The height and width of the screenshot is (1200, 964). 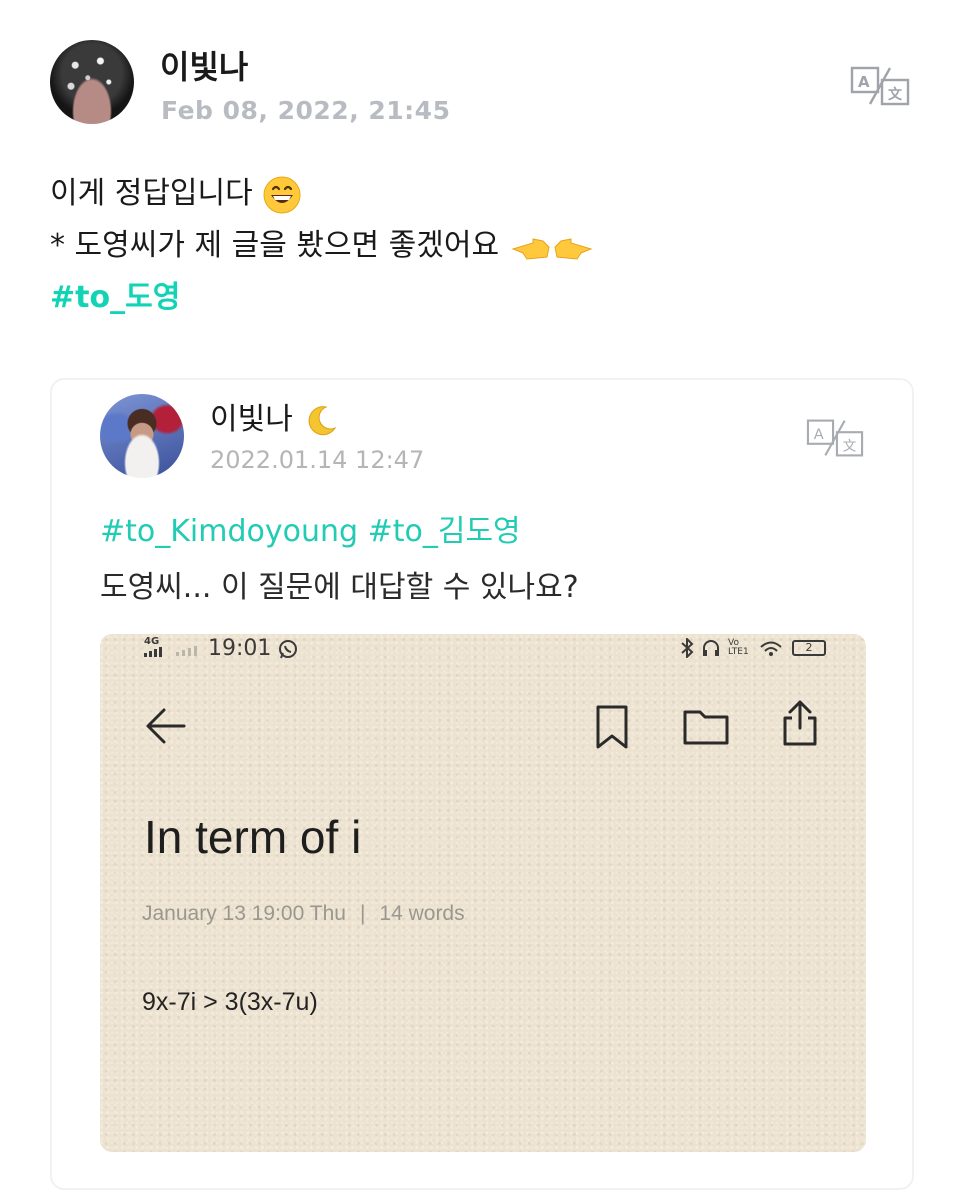 What do you see at coordinates (771, 648) in the screenshot?
I see `wifi-icon` at bounding box center [771, 648].